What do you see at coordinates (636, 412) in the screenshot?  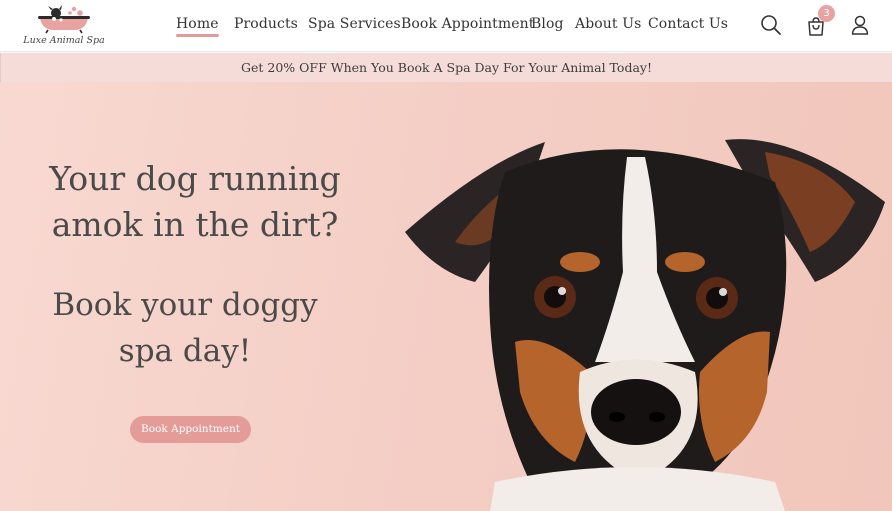 I see `dog-nose` at bounding box center [636, 412].